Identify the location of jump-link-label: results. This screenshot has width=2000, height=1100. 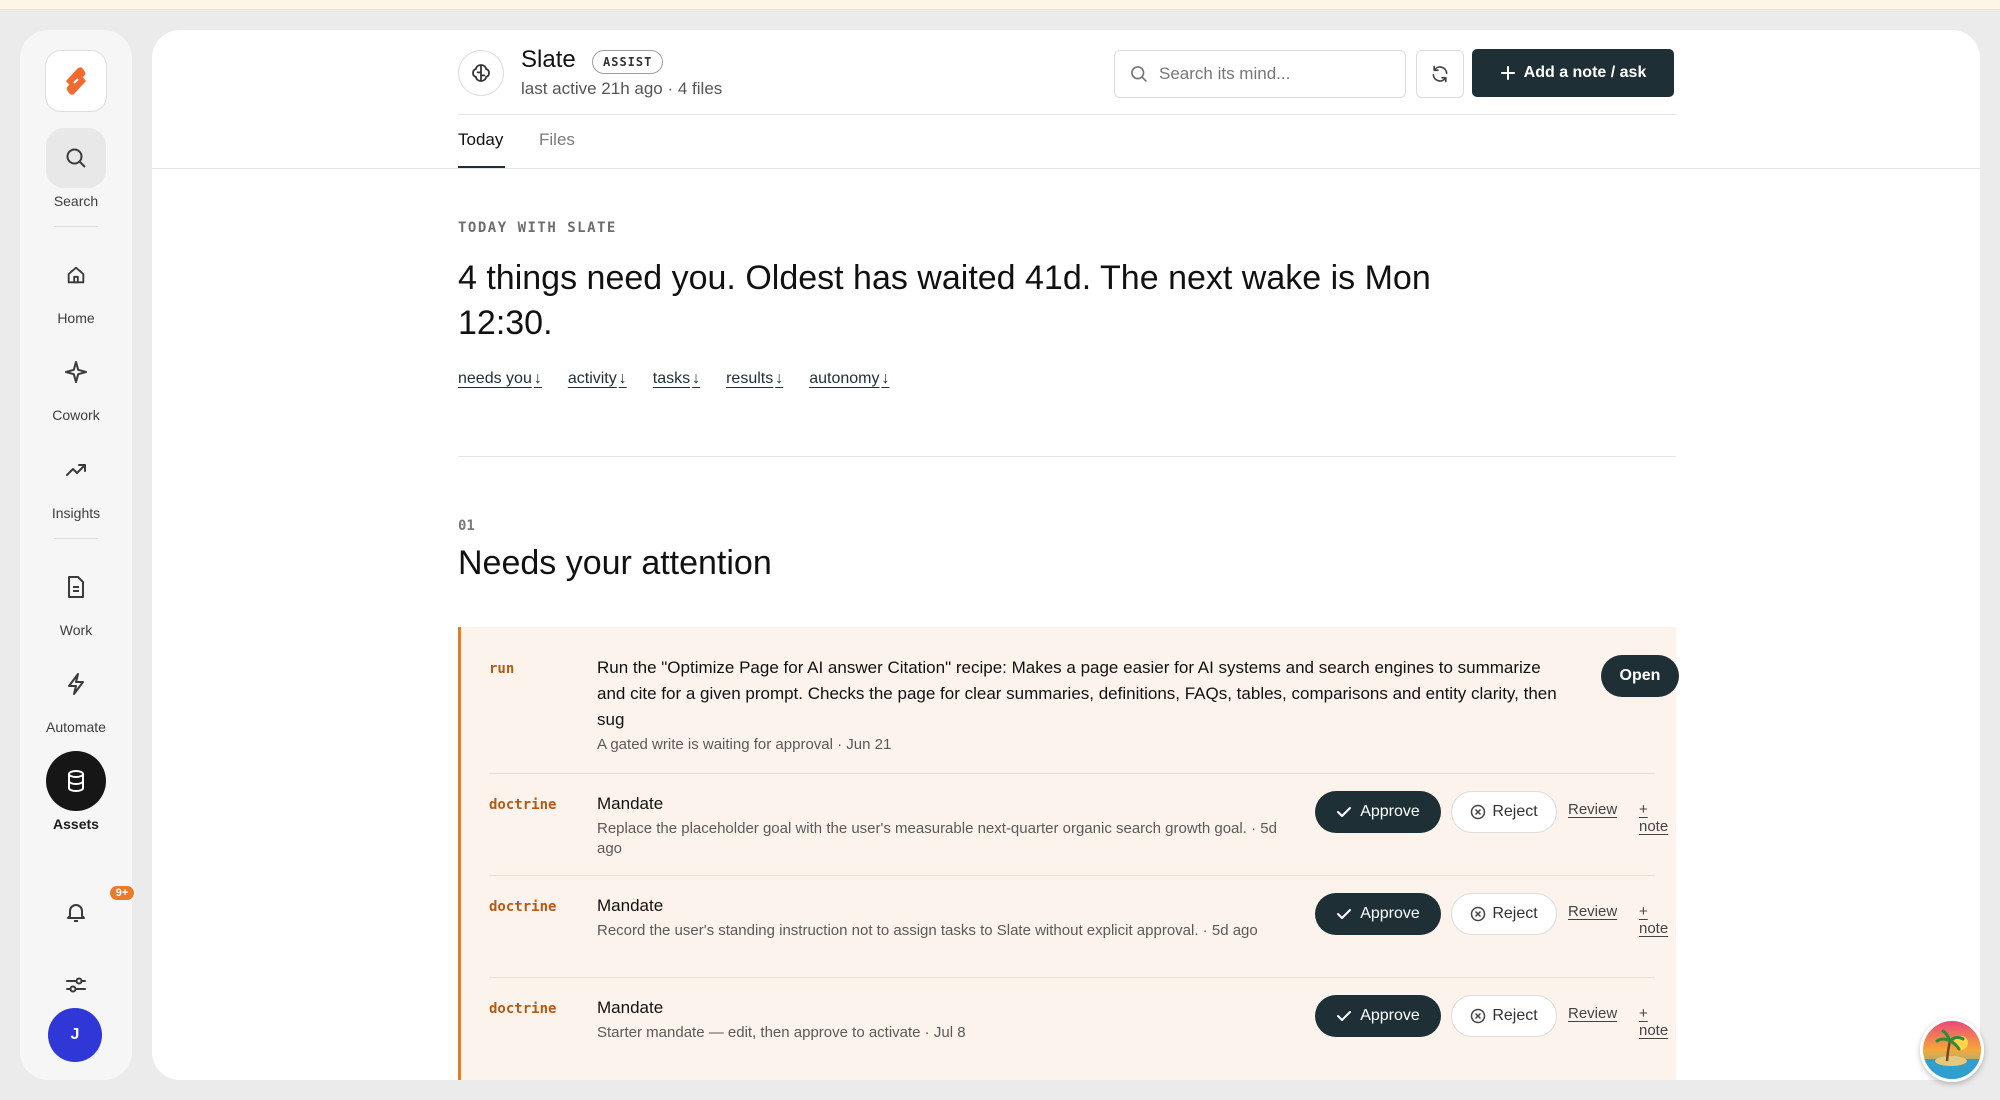
(750, 378).